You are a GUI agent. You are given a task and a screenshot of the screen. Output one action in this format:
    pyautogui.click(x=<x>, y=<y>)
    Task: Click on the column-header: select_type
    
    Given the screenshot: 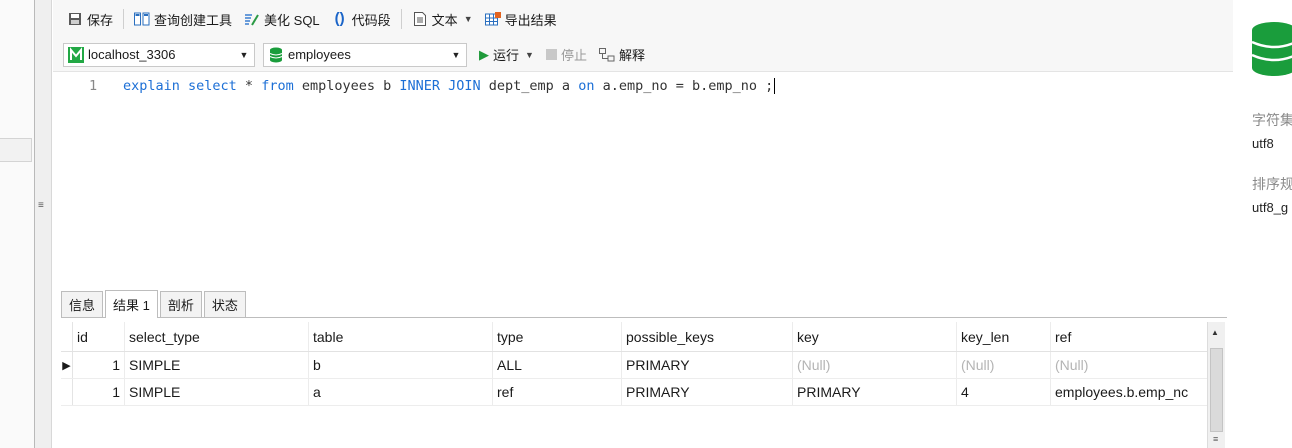 What is the action you would take?
    pyautogui.click(x=217, y=336)
    